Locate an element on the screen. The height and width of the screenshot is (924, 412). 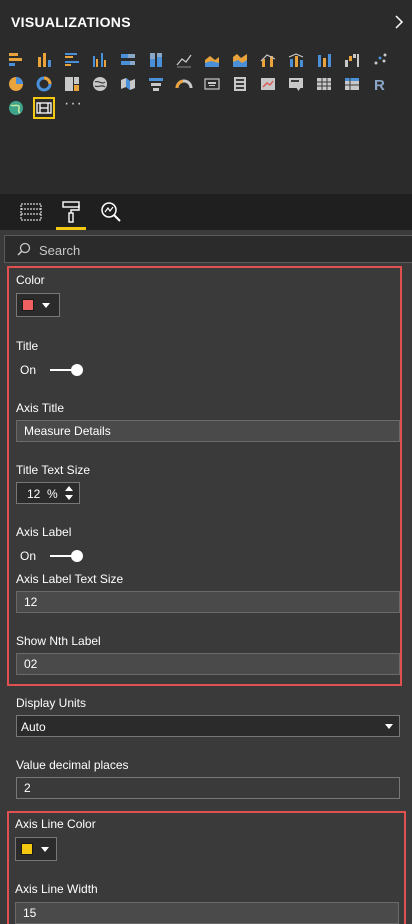
waterfall-chart-icon is located at coordinates (352, 60).